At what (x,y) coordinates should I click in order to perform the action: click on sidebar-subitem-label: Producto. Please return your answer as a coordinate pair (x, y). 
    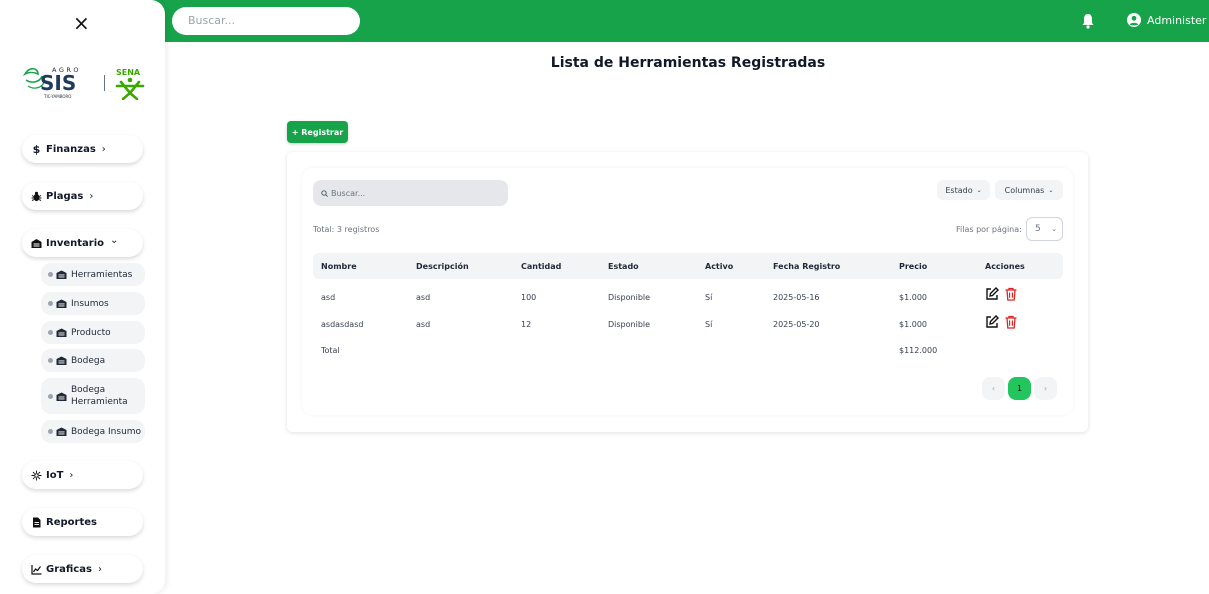
    Looking at the image, I should click on (91, 332).